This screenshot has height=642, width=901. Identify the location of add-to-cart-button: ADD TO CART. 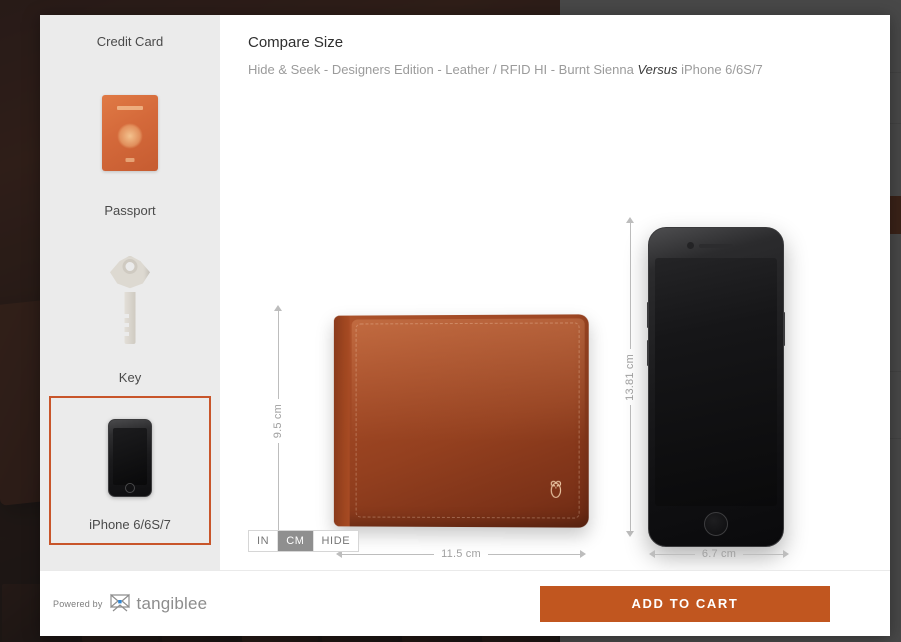
(685, 603).